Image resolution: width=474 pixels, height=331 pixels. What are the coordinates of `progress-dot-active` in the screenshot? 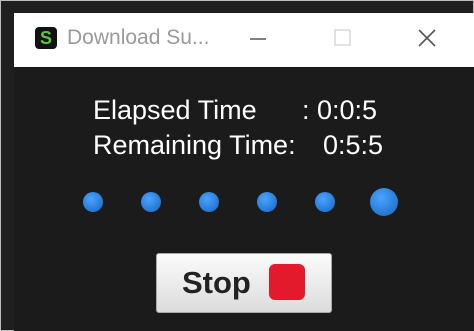 It's located at (384, 202).